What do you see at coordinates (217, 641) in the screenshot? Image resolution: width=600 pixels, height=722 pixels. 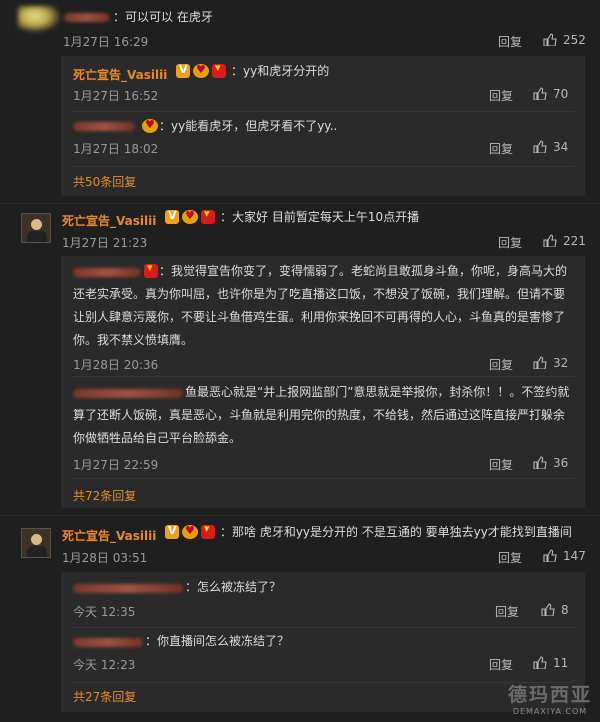 I see `reply-text: ：你直播间怎么被冻结了？` at bounding box center [217, 641].